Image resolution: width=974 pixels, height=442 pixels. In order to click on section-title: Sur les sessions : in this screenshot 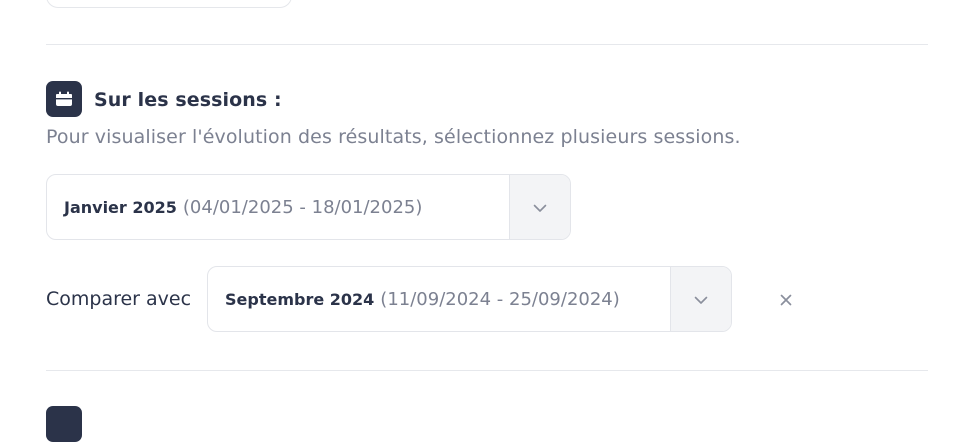, I will do `click(188, 100)`.